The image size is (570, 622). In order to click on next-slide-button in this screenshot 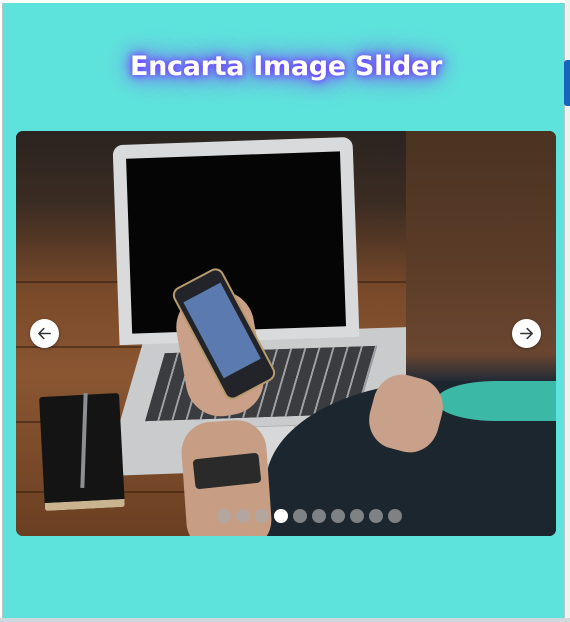, I will do `click(526, 333)`.